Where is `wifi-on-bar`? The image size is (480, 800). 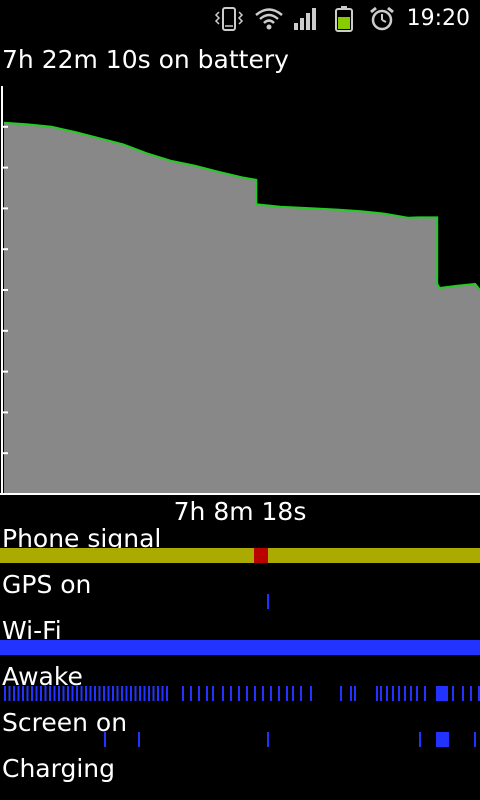 wifi-on-bar is located at coordinates (240, 647).